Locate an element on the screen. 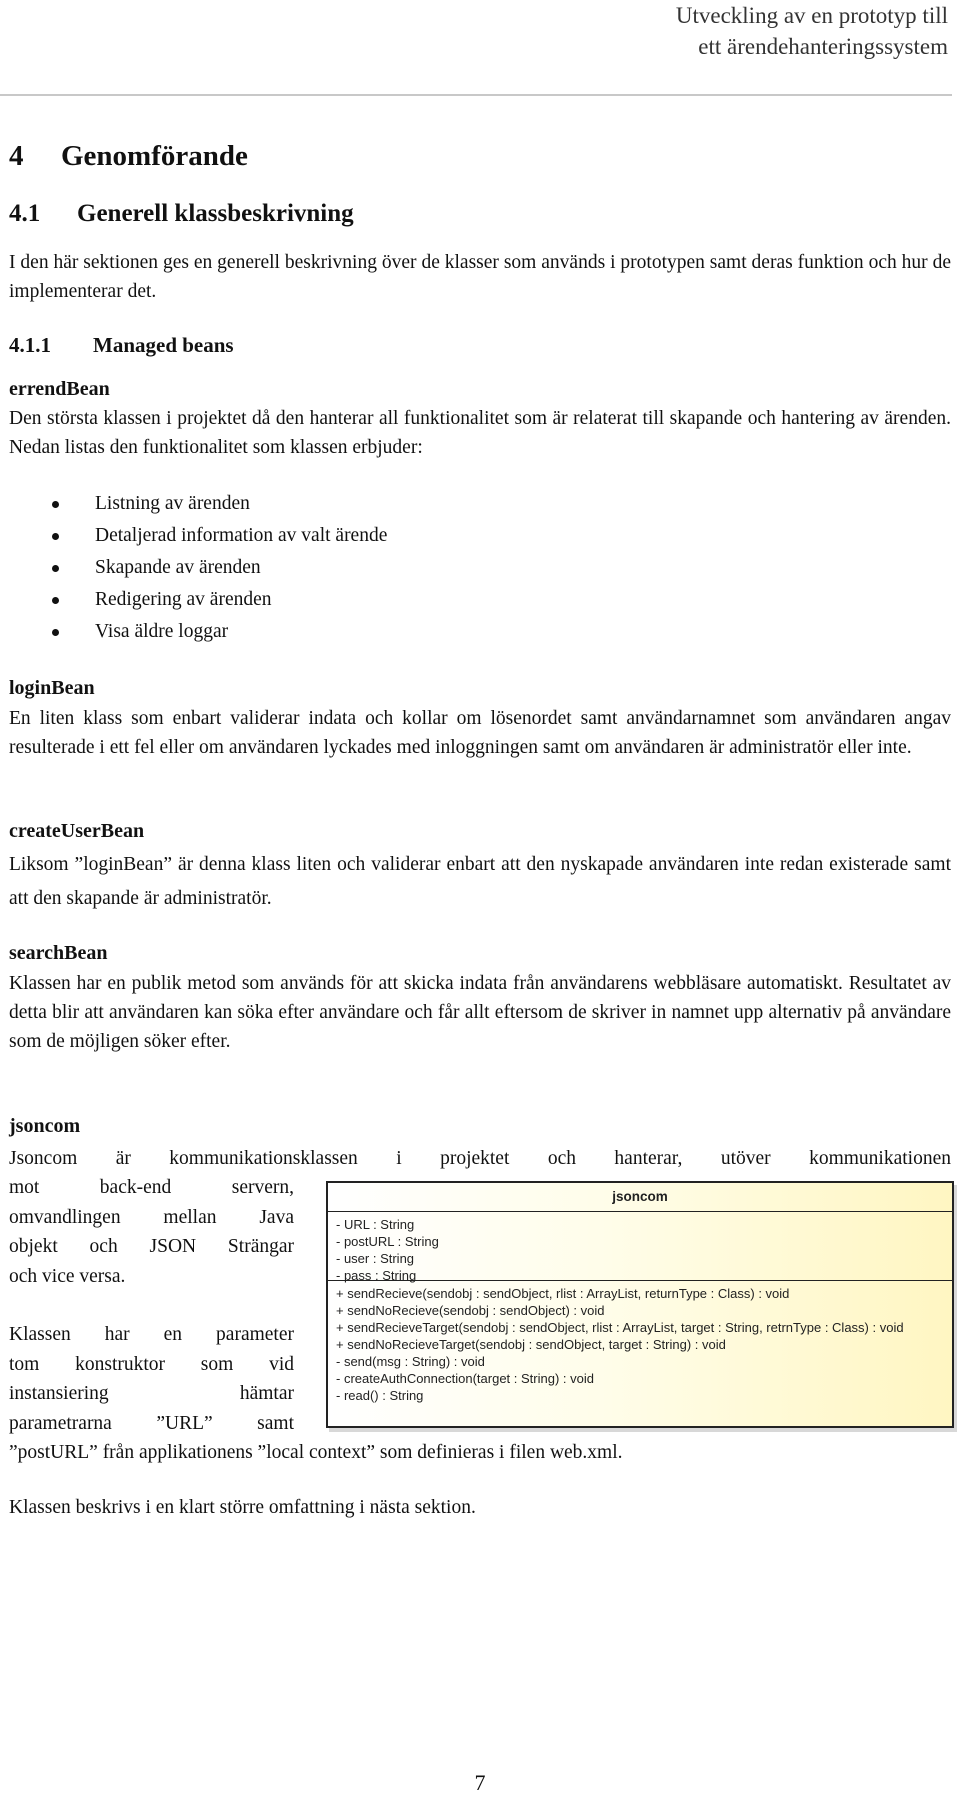 Image resolution: width=960 pixels, height=1800 pixels. uml-attribute: - URL : String is located at coordinates (375, 1224).